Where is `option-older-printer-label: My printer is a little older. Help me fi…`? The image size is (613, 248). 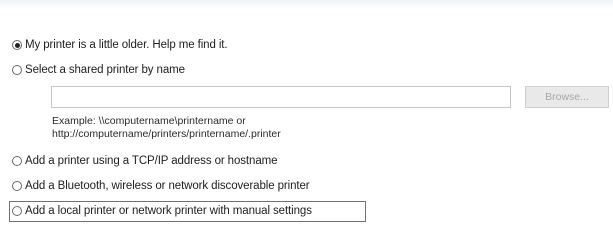
option-older-printer-label: My printer is a little older. Help me fi… is located at coordinates (126, 45).